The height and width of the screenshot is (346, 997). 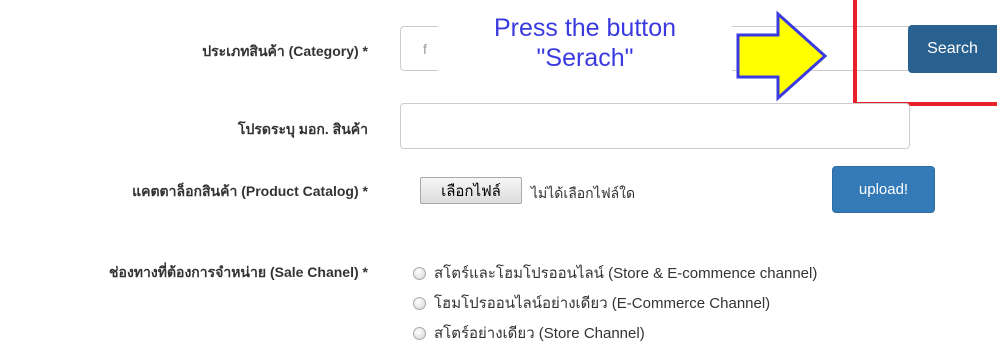 I want to click on search-button: Search, so click(x=952, y=49).